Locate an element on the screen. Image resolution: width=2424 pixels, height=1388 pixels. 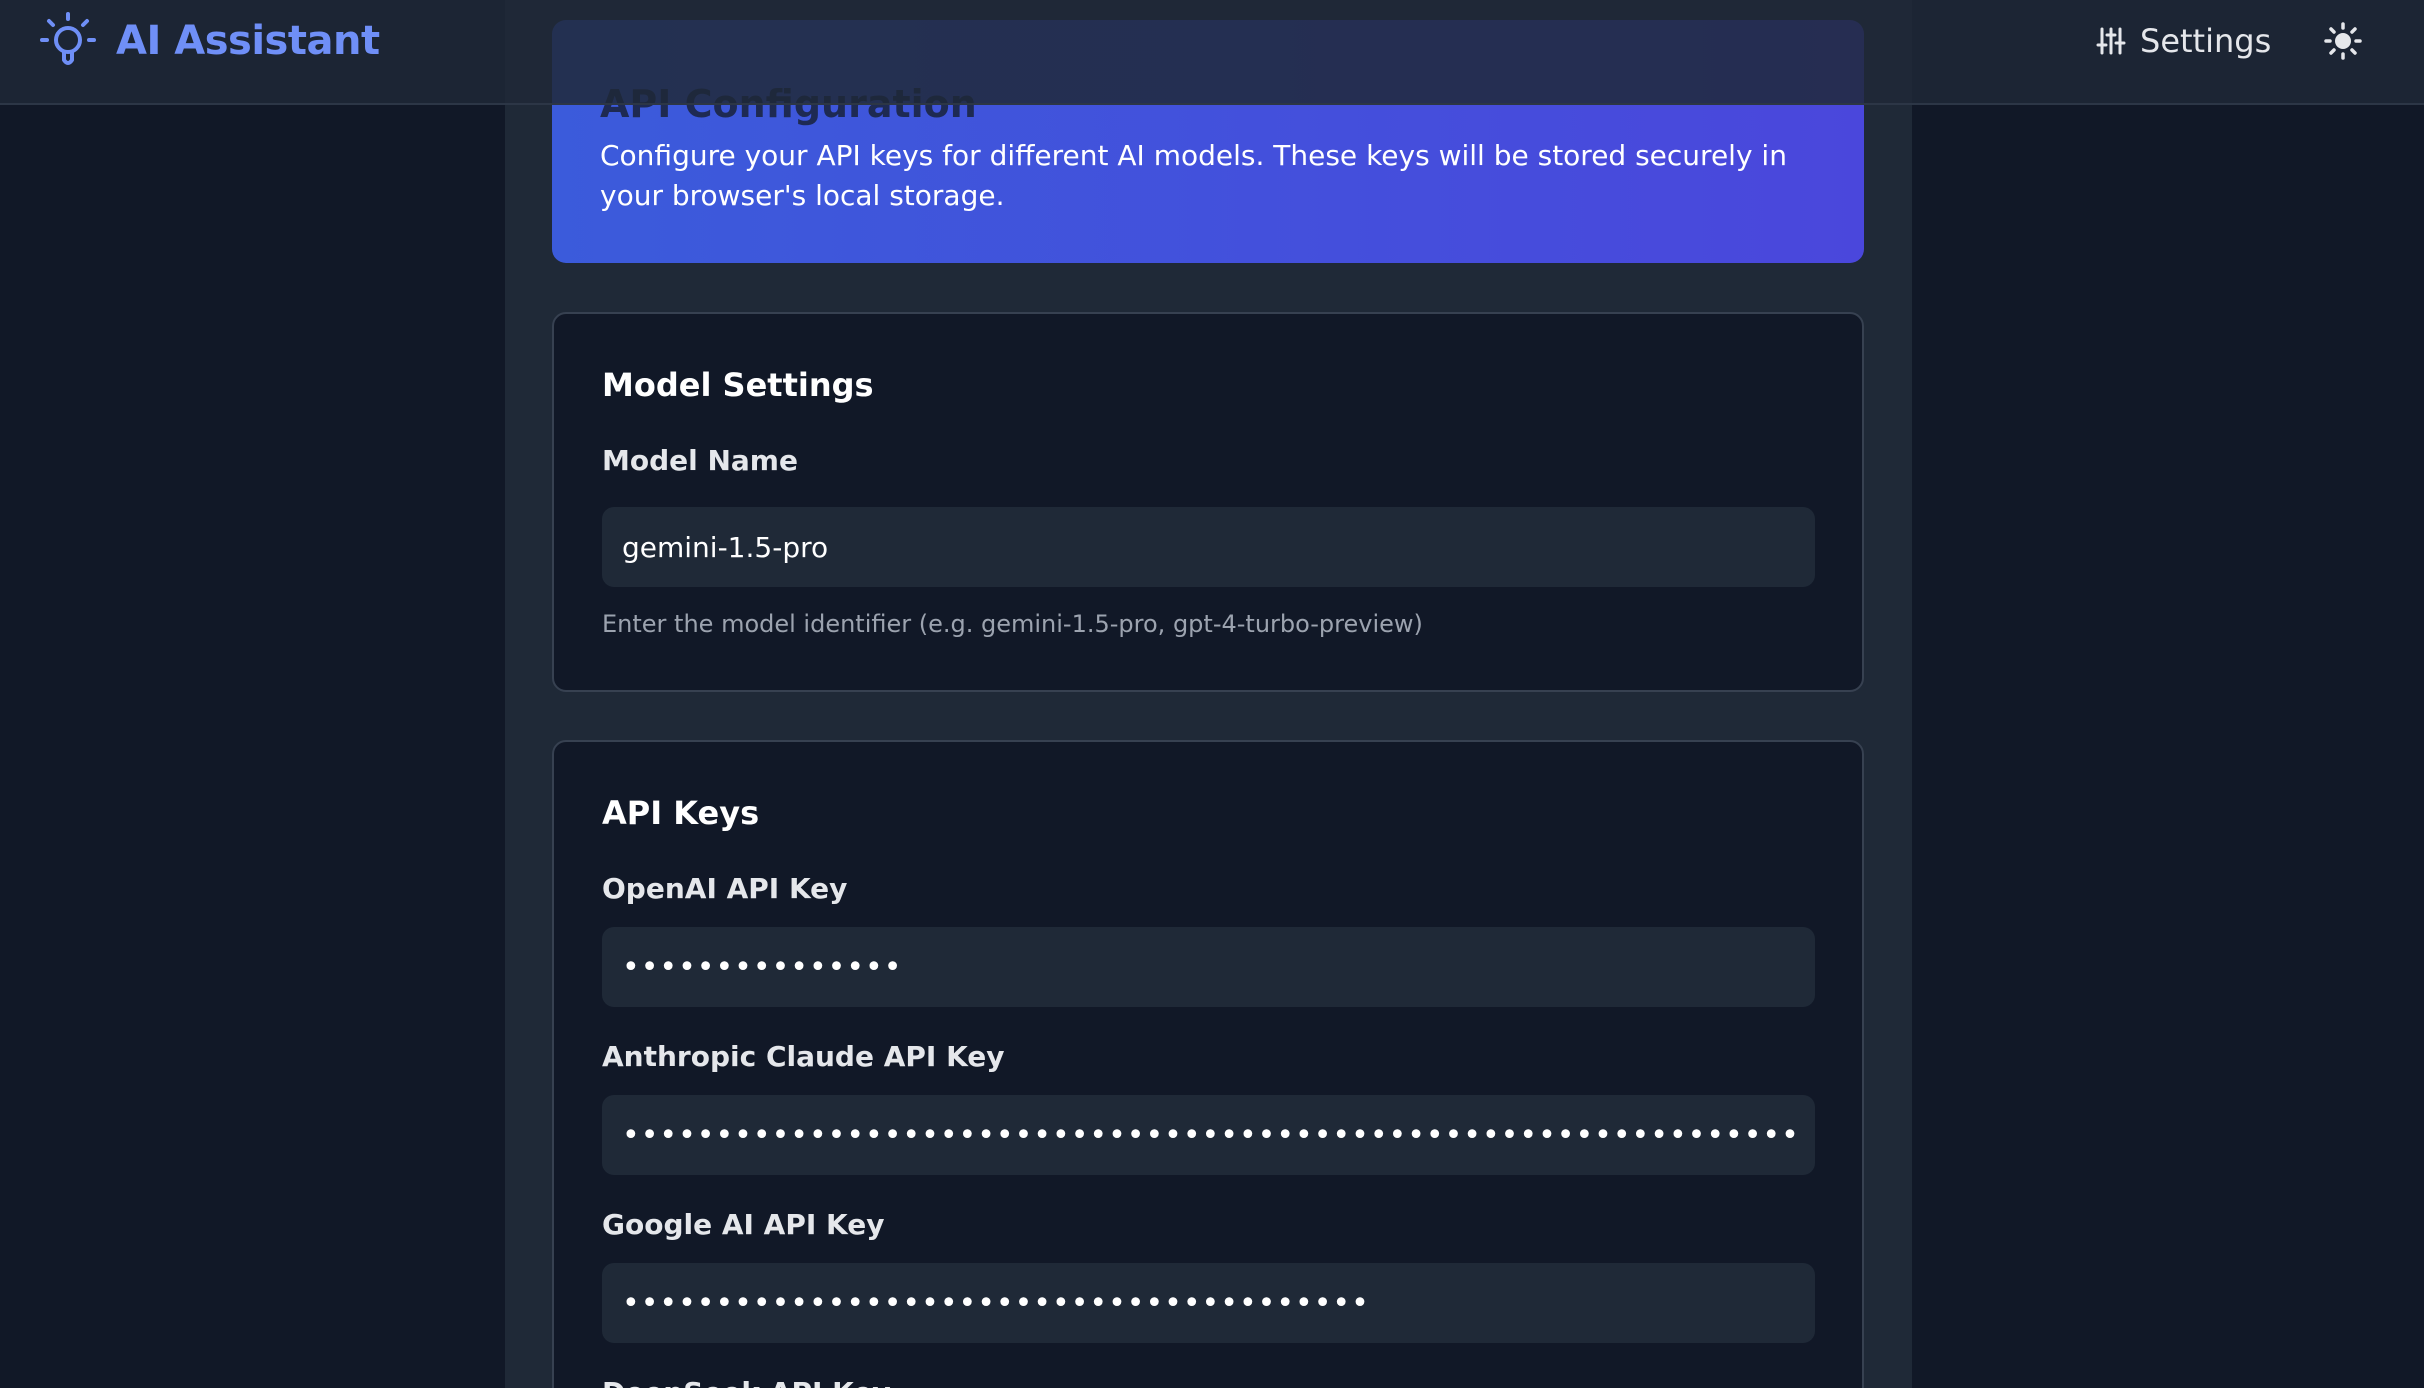
anthropic-key-input is located at coordinates (1208, 1135).